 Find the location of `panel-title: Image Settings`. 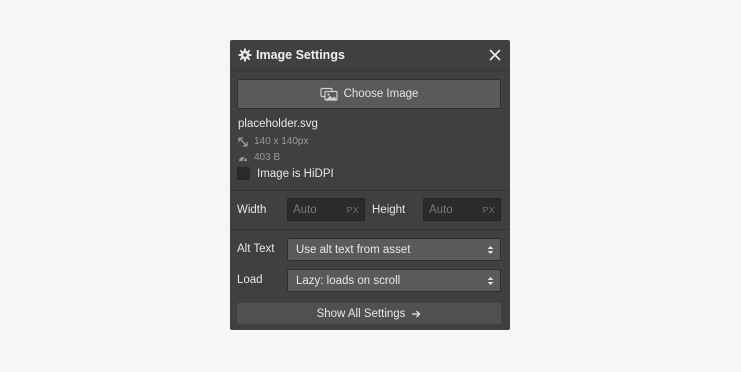

panel-title: Image Settings is located at coordinates (300, 55).